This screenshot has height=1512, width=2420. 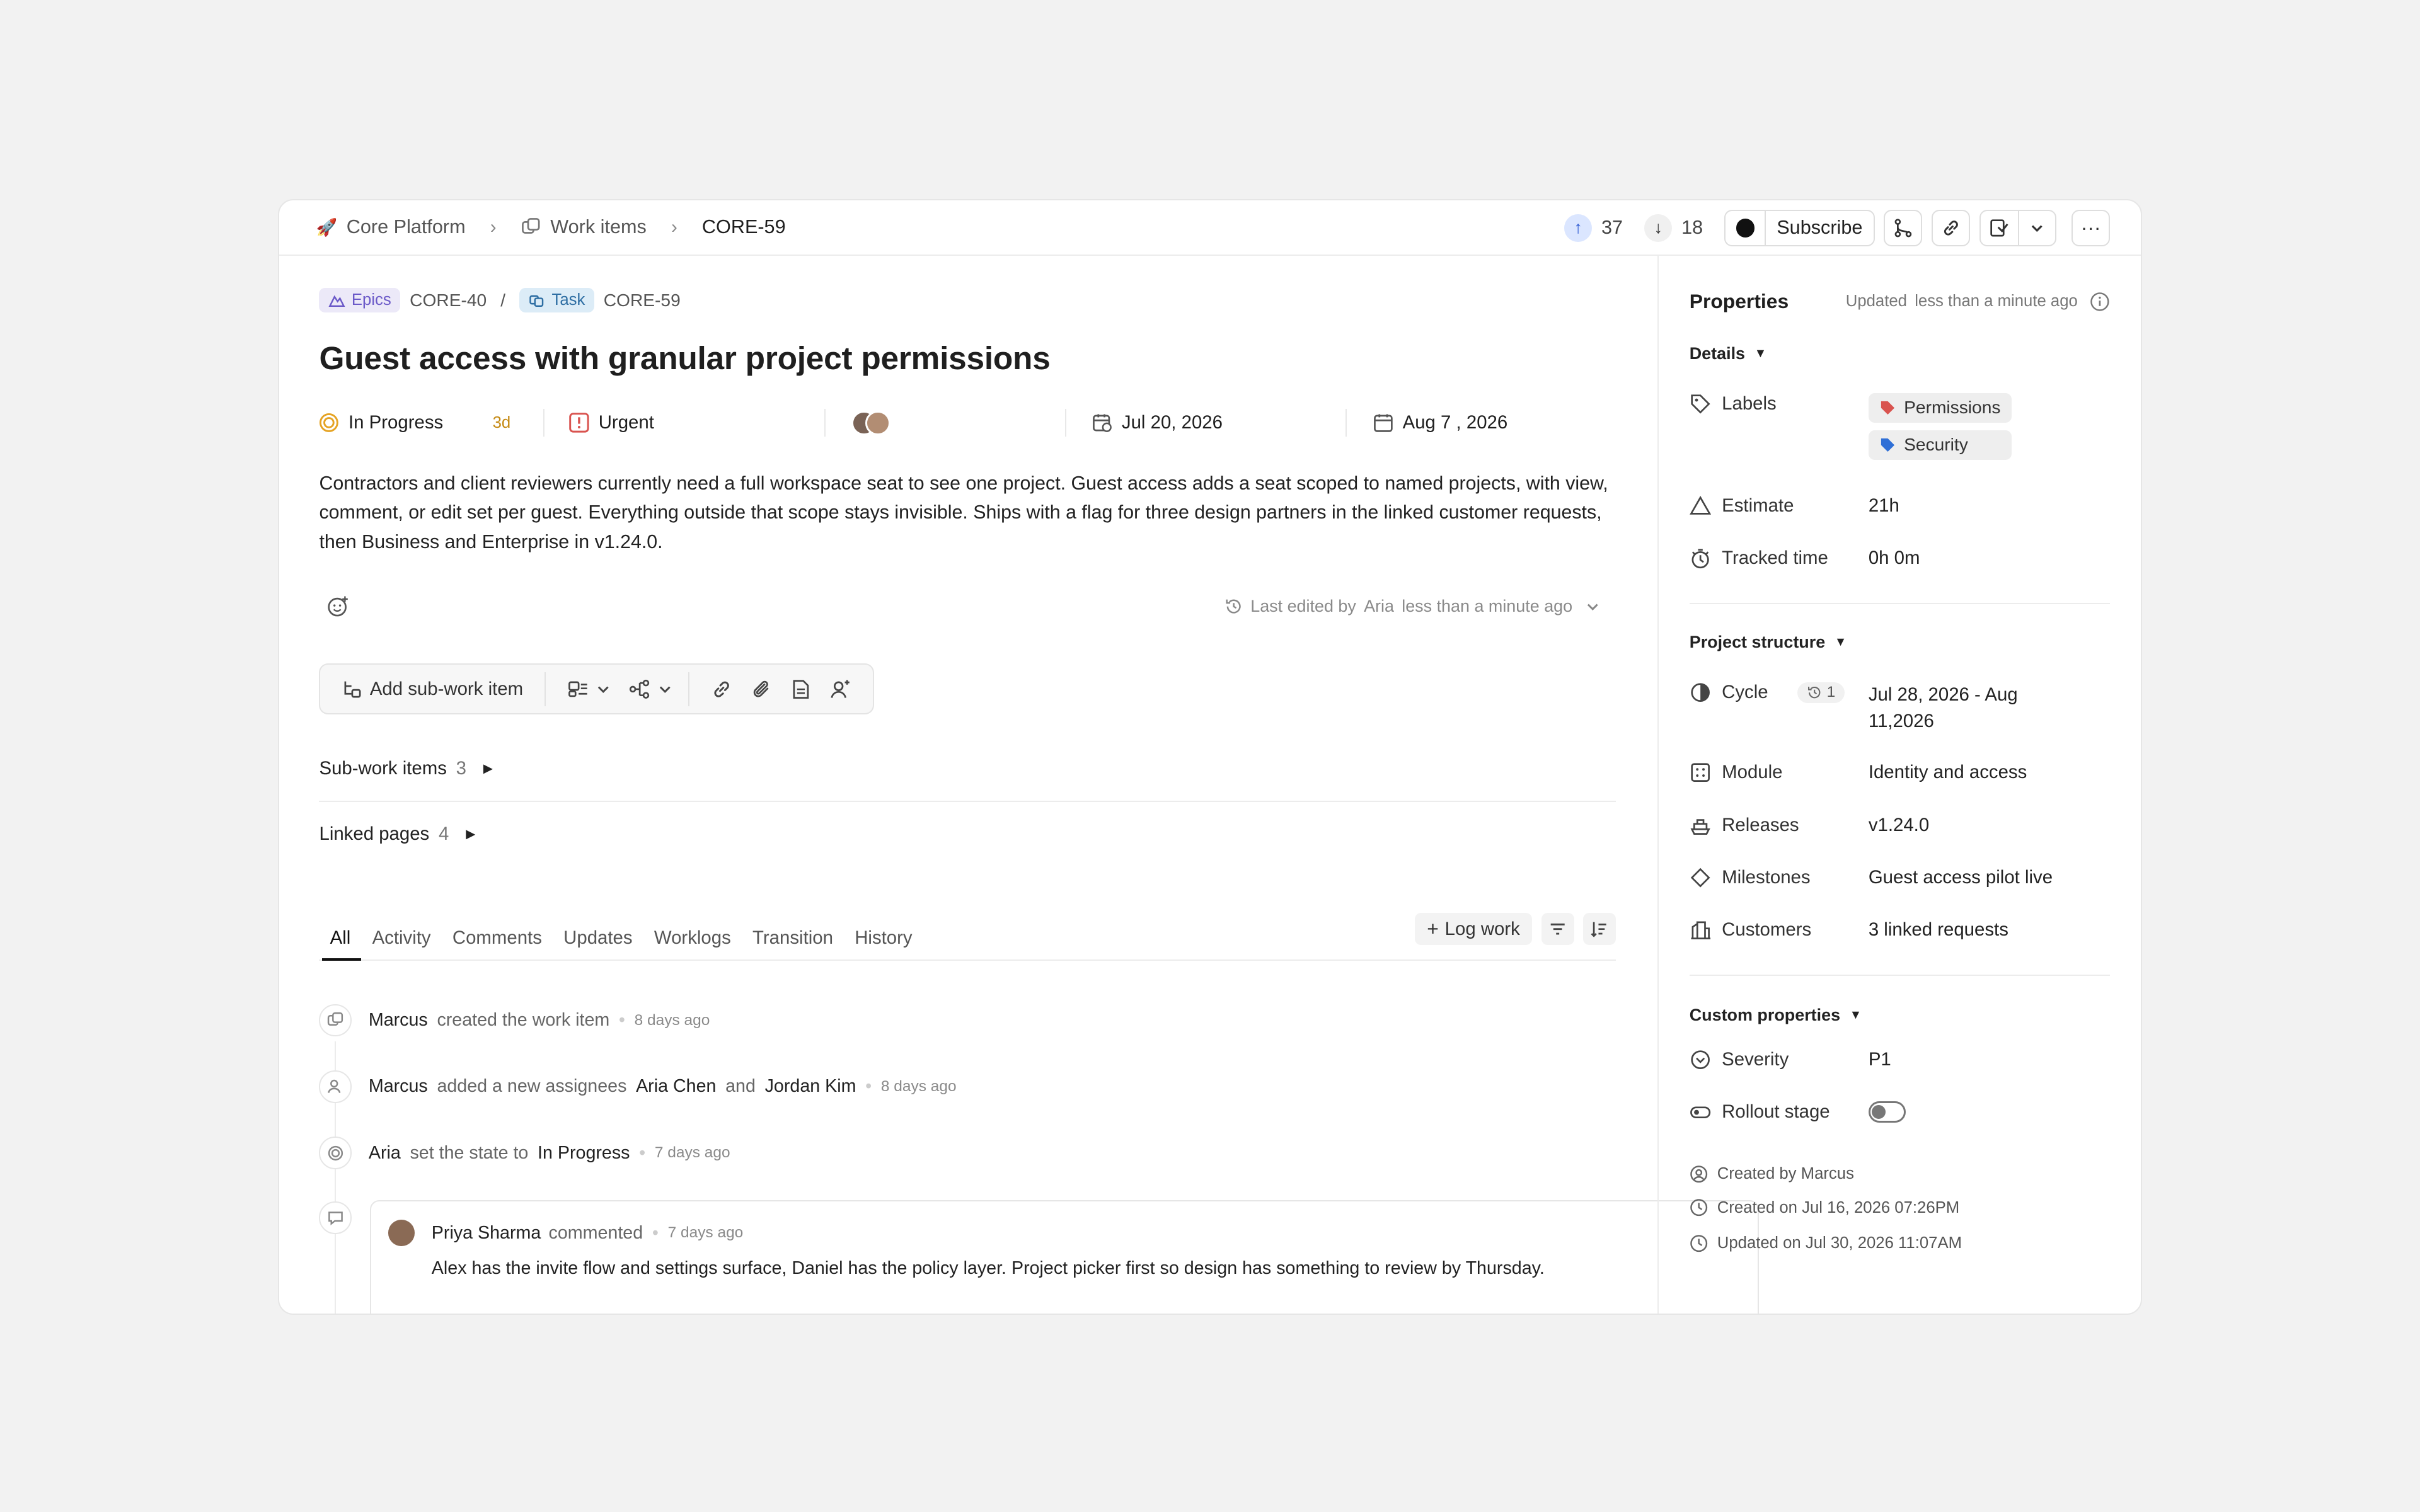 What do you see at coordinates (1939, 930) in the screenshot?
I see `customers-value: 3 linked requests` at bounding box center [1939, 930].